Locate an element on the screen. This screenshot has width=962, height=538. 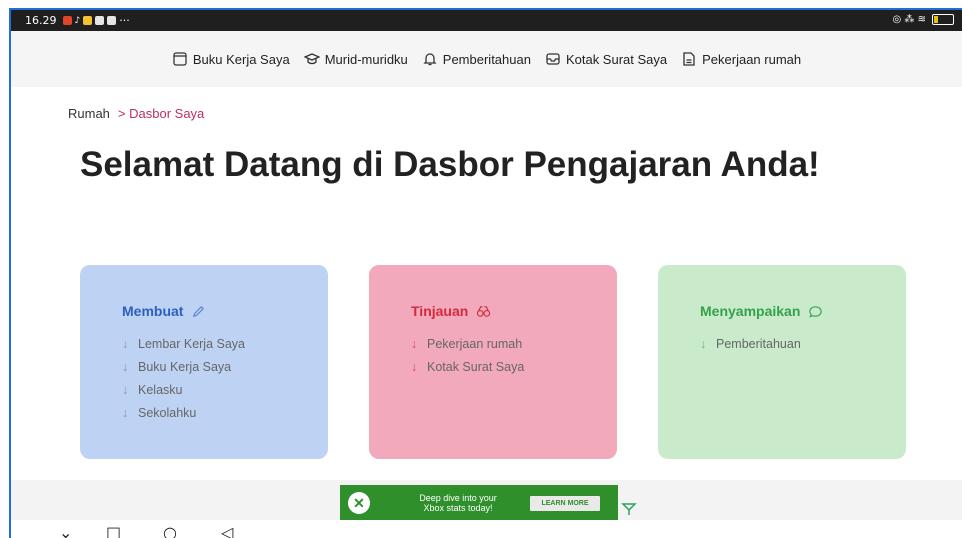
pencil-icon is located at coordinates (199, 311).